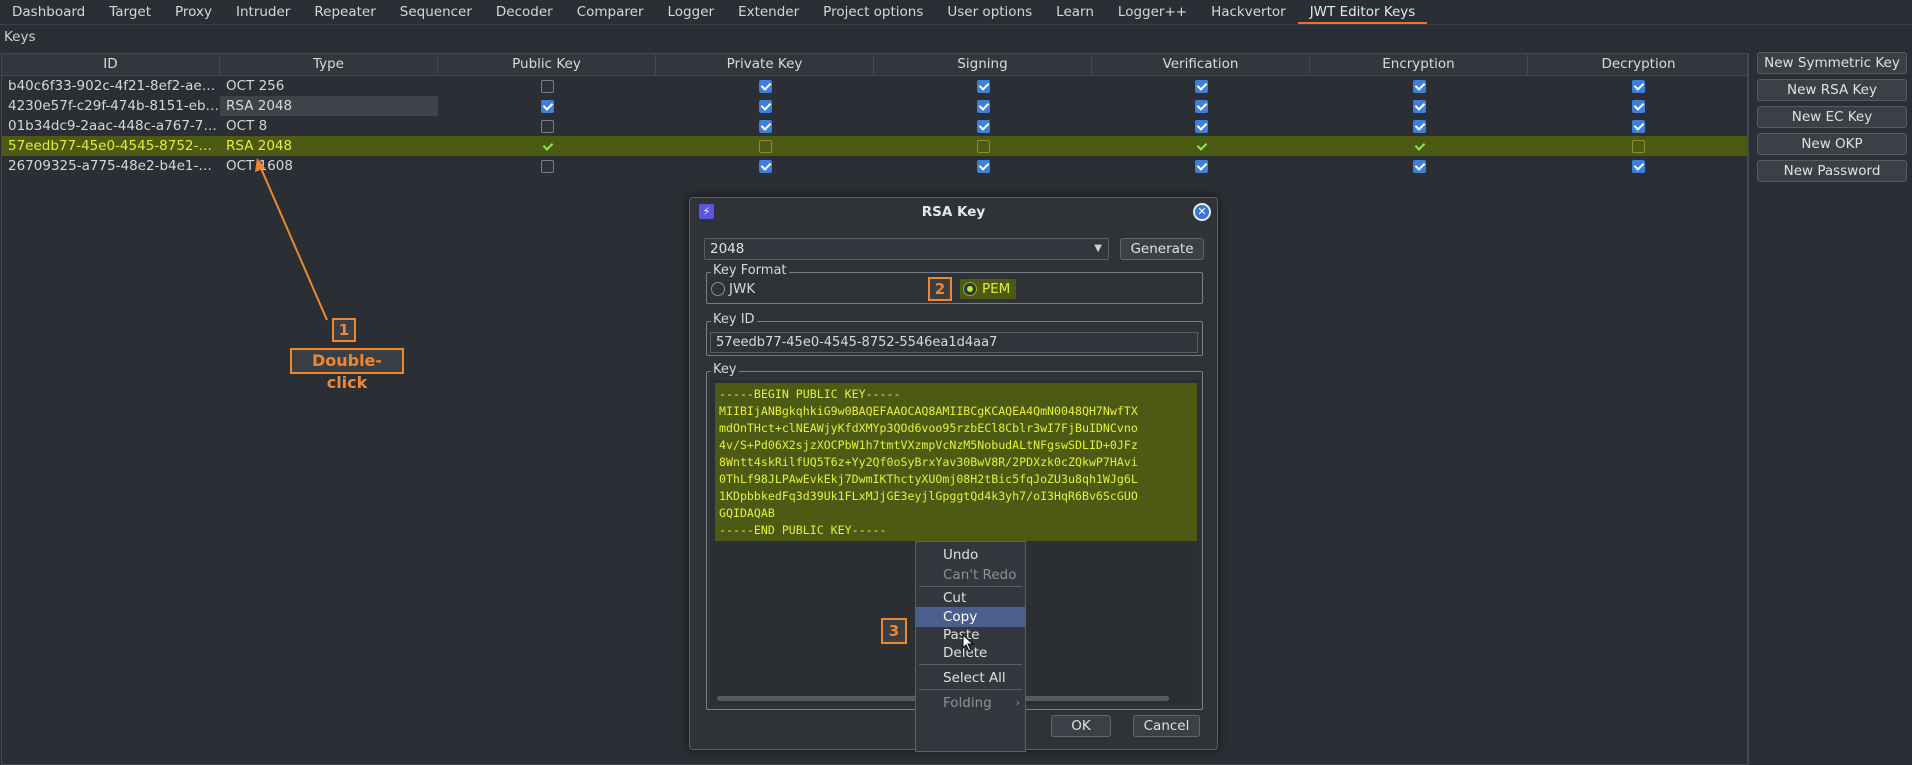 This screenshot has width=1912, height=765. I want to click on column-header: Type, so click(329, 64).